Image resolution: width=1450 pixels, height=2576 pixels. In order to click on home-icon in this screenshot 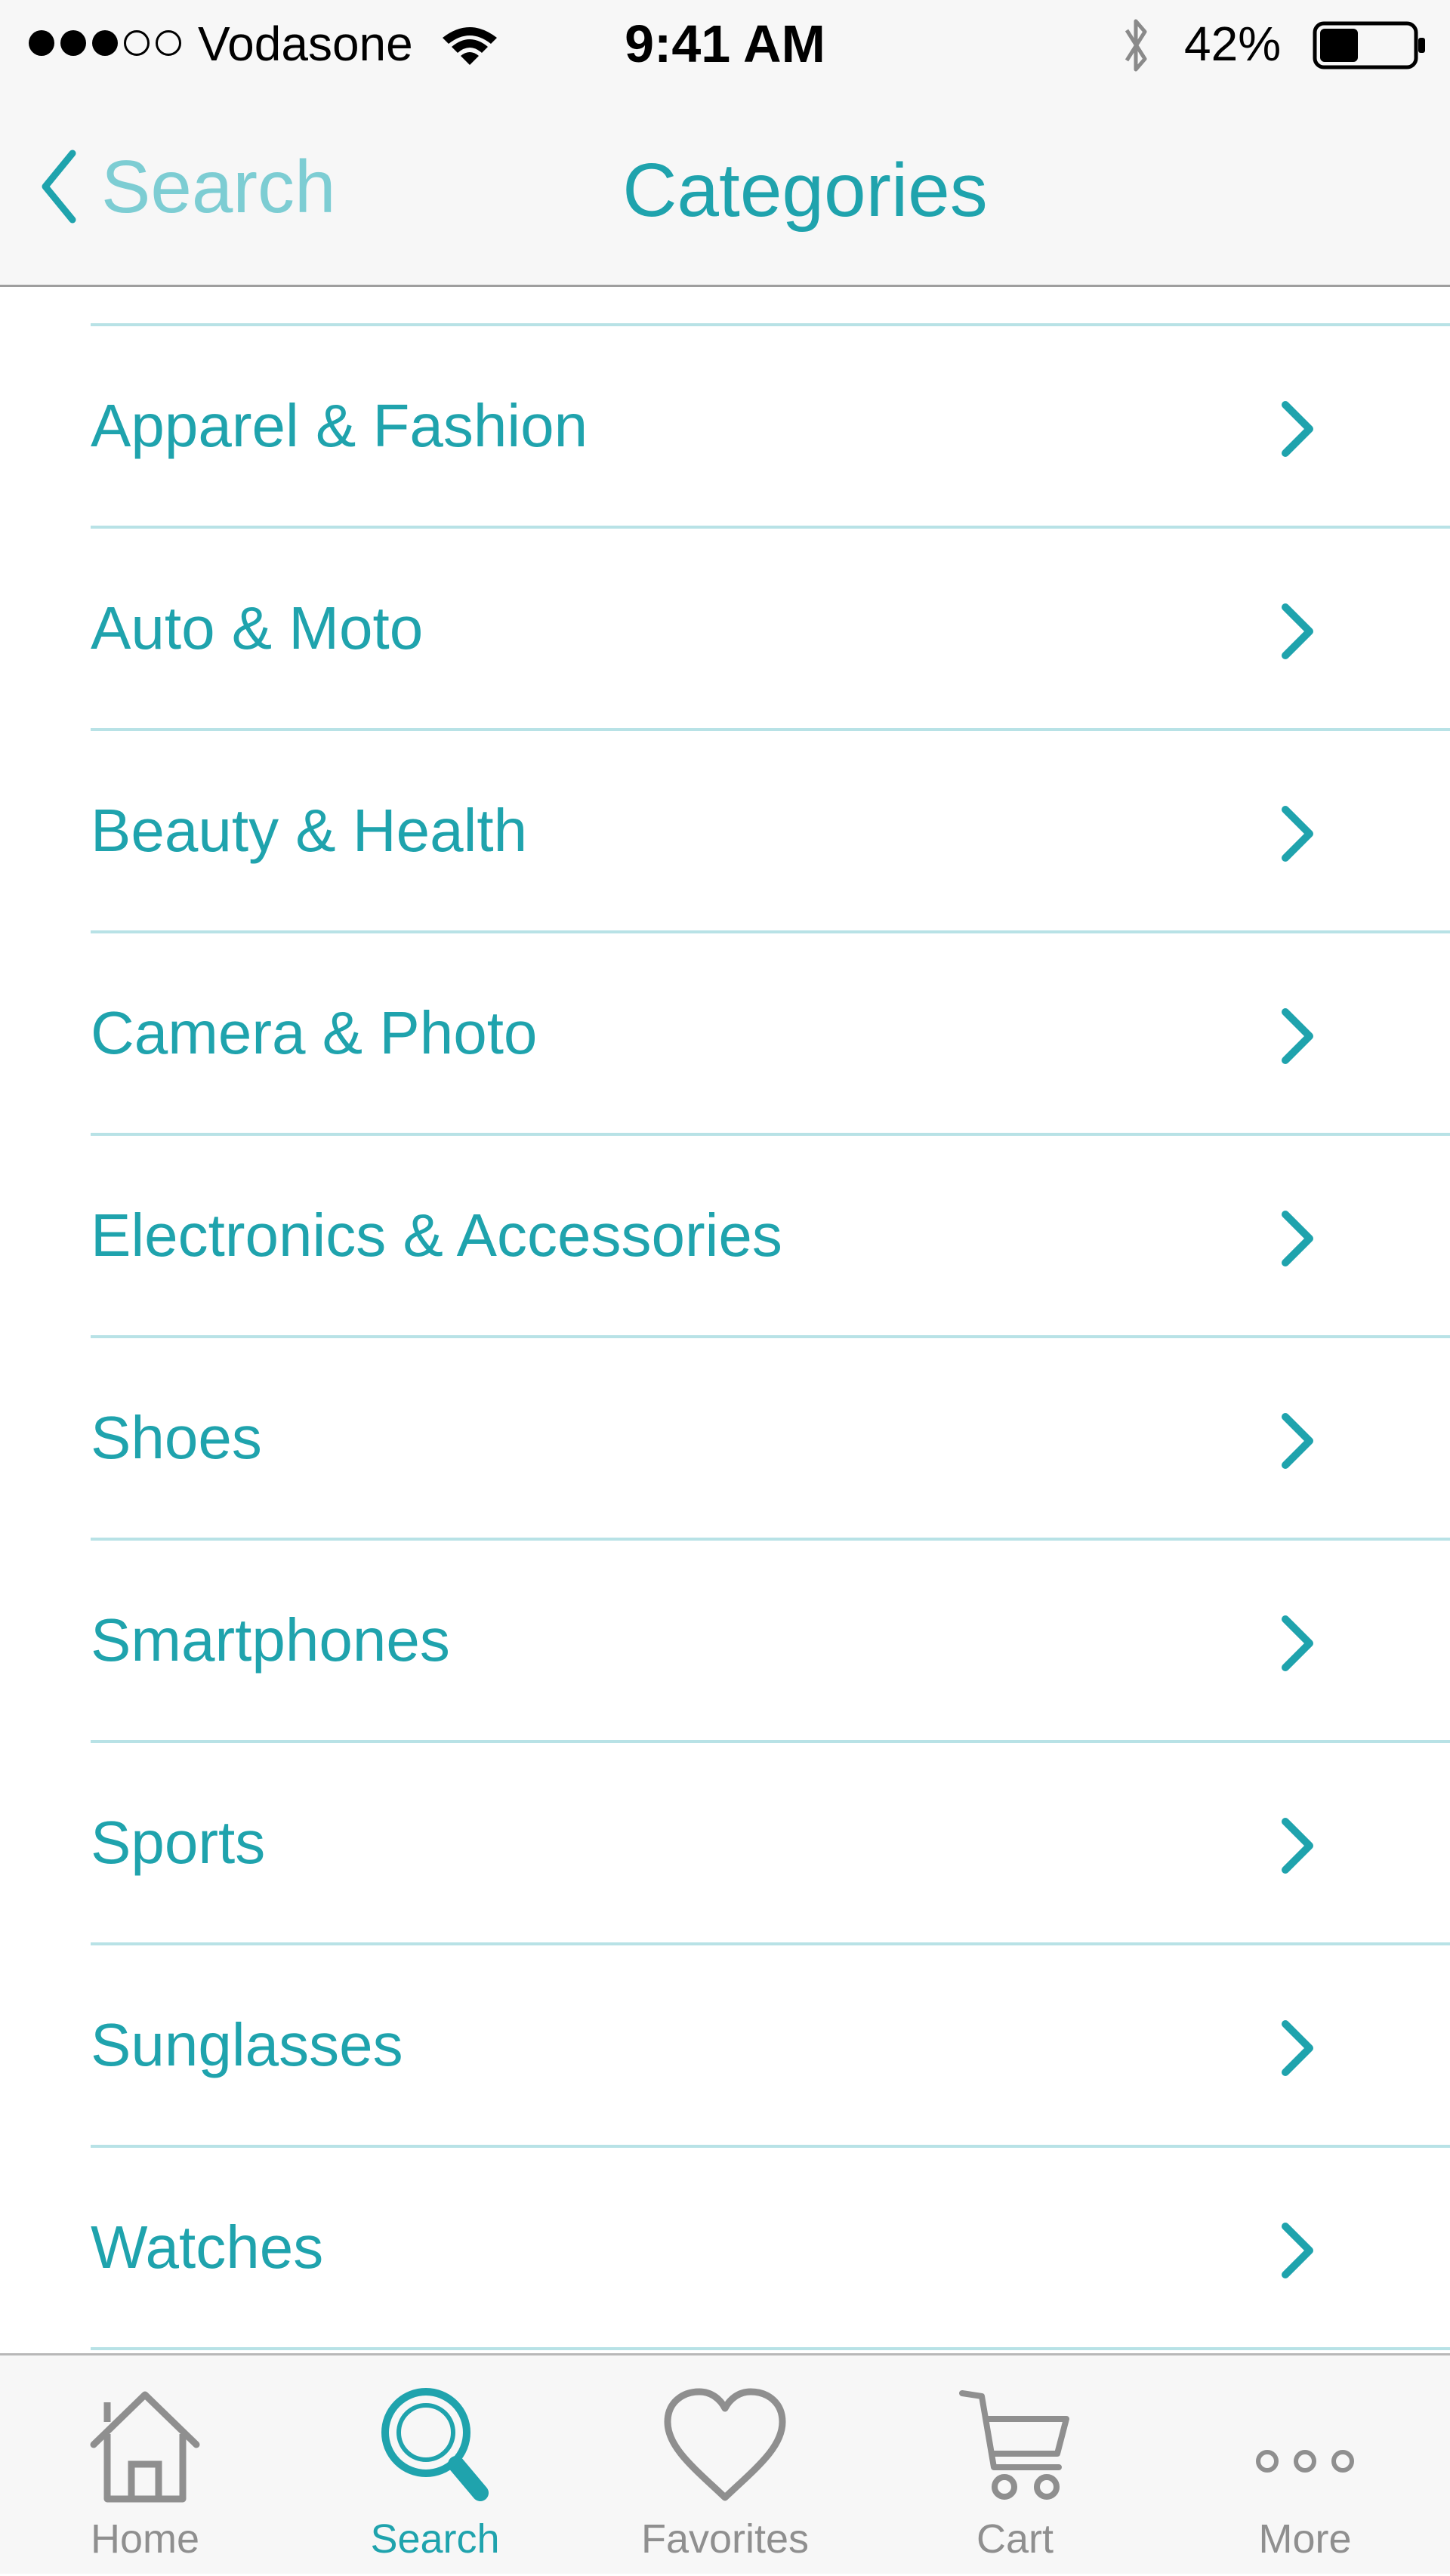, I will do `click(145, 2447)`.